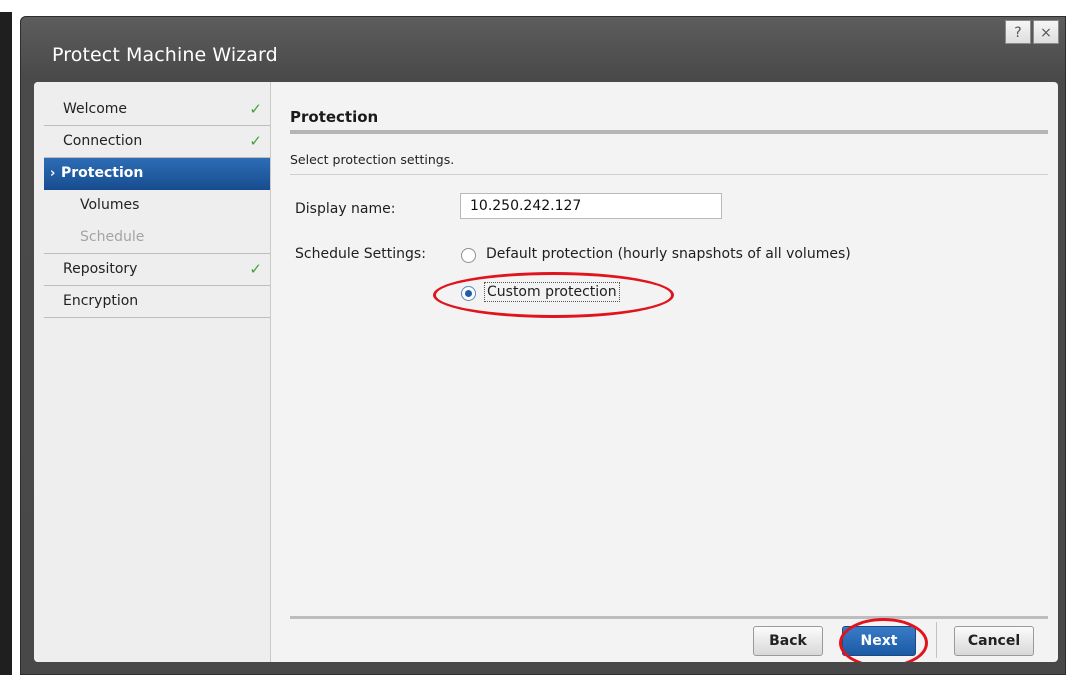 The height and width of the screenshot is (675, 1066). What do you see at coordinates (157, 302) in the screenshot?
I see `step-encryption: Encryption` at bounding box center [157, 302].